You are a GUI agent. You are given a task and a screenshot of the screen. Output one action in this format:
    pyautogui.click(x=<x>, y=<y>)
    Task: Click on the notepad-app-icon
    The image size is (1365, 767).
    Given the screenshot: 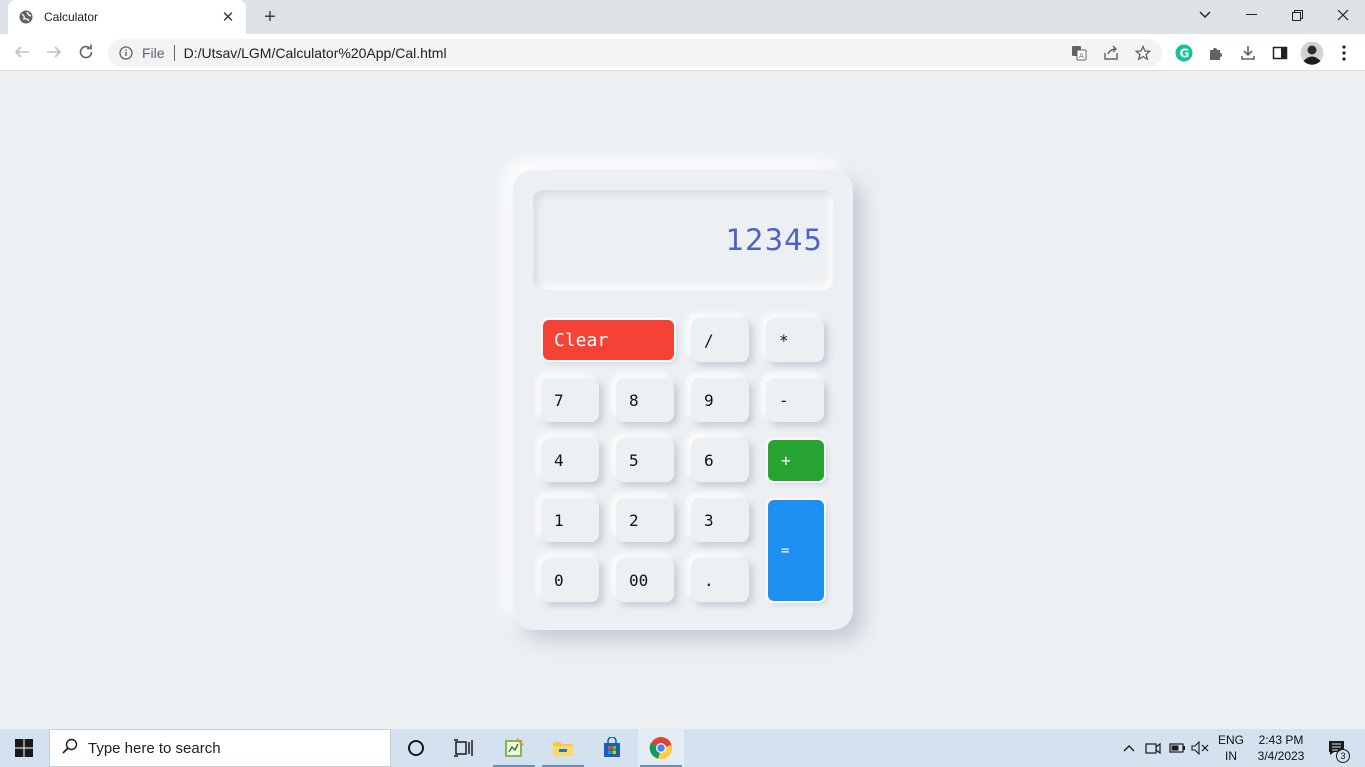 What is the action you would take?
    pyautogui.click(x=514, y=748)
    